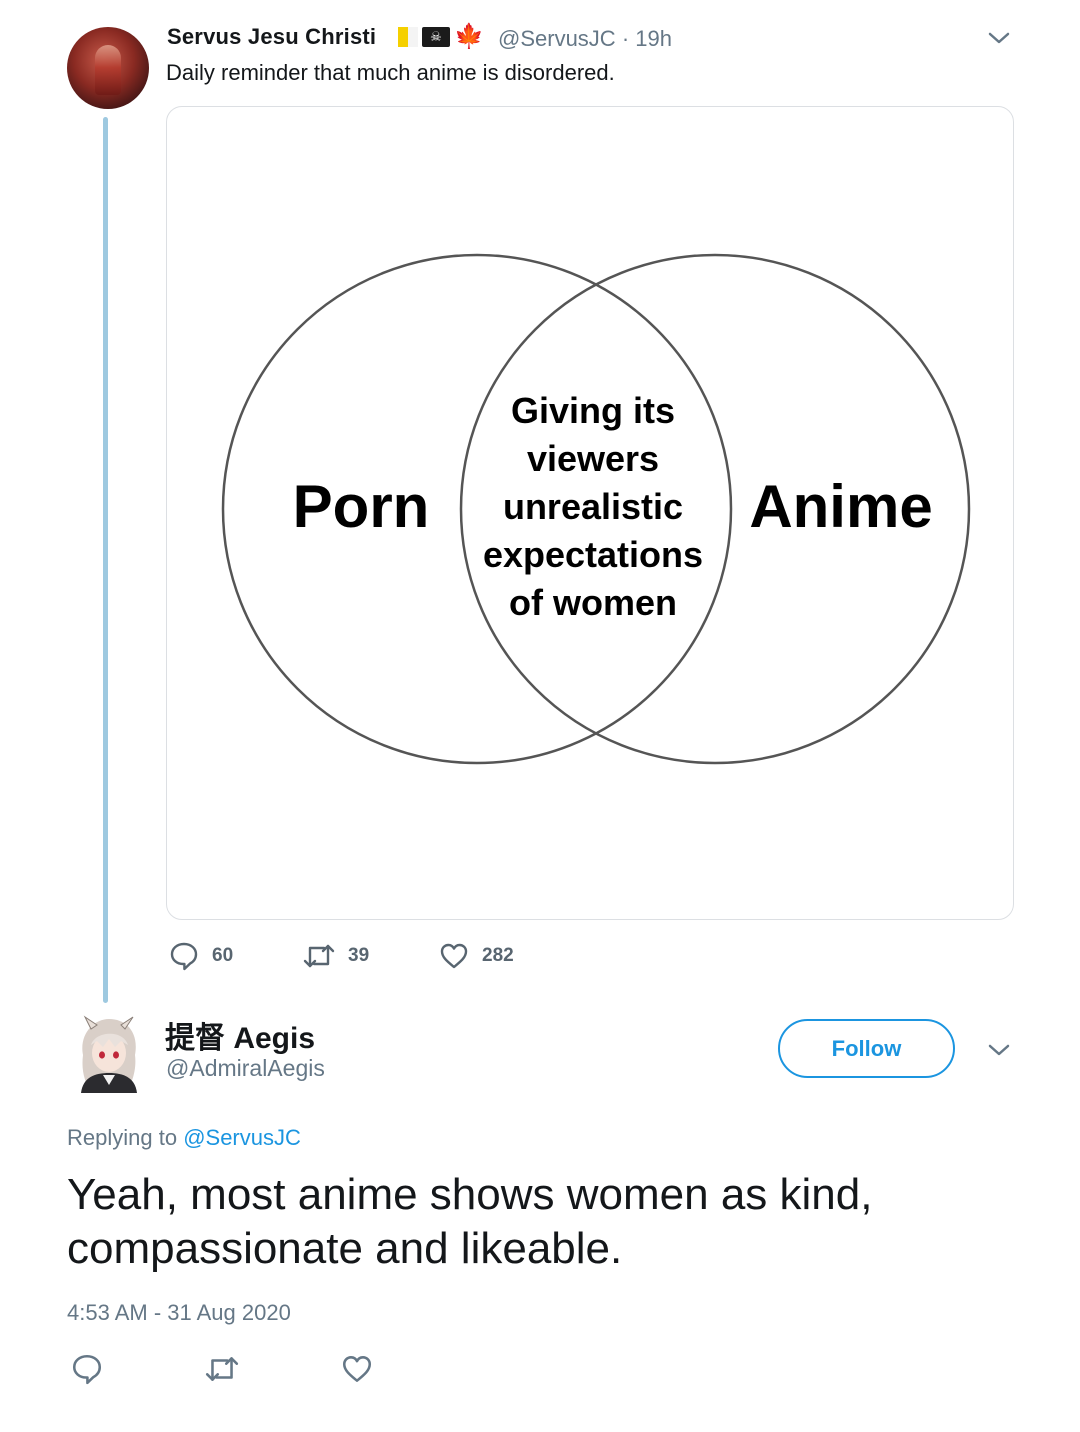  I want to click on maple-leaf-icon: 🍁, so click(469, 36).